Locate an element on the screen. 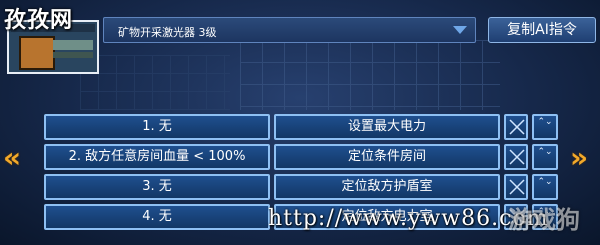 Image resolution: width=600 pixels, height=245 pixels. rule-row: 3. 无 定位敌方护盾室 ⌃⌄ is located at coordinates (301, 187).